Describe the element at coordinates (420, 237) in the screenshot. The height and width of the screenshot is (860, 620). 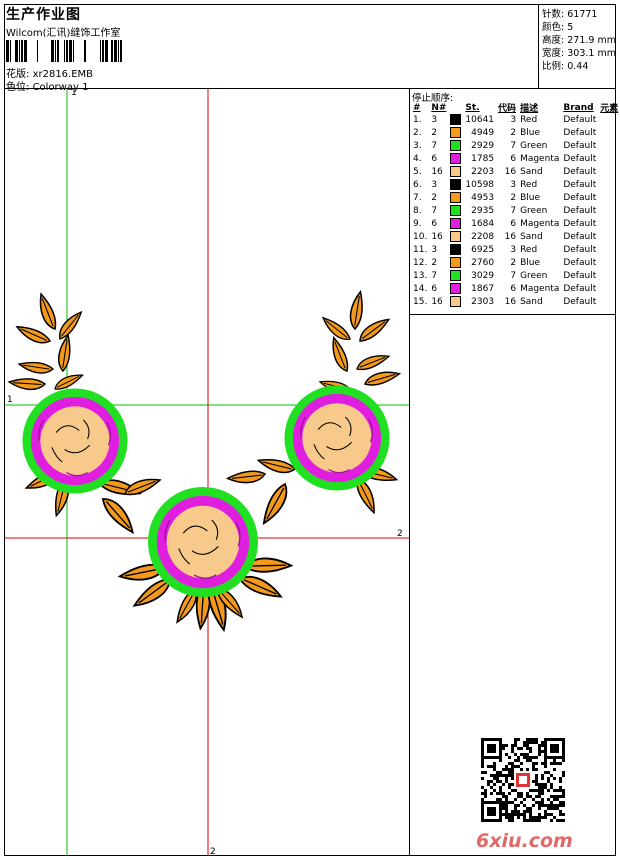
I see `stop-index: 10.` at that location.